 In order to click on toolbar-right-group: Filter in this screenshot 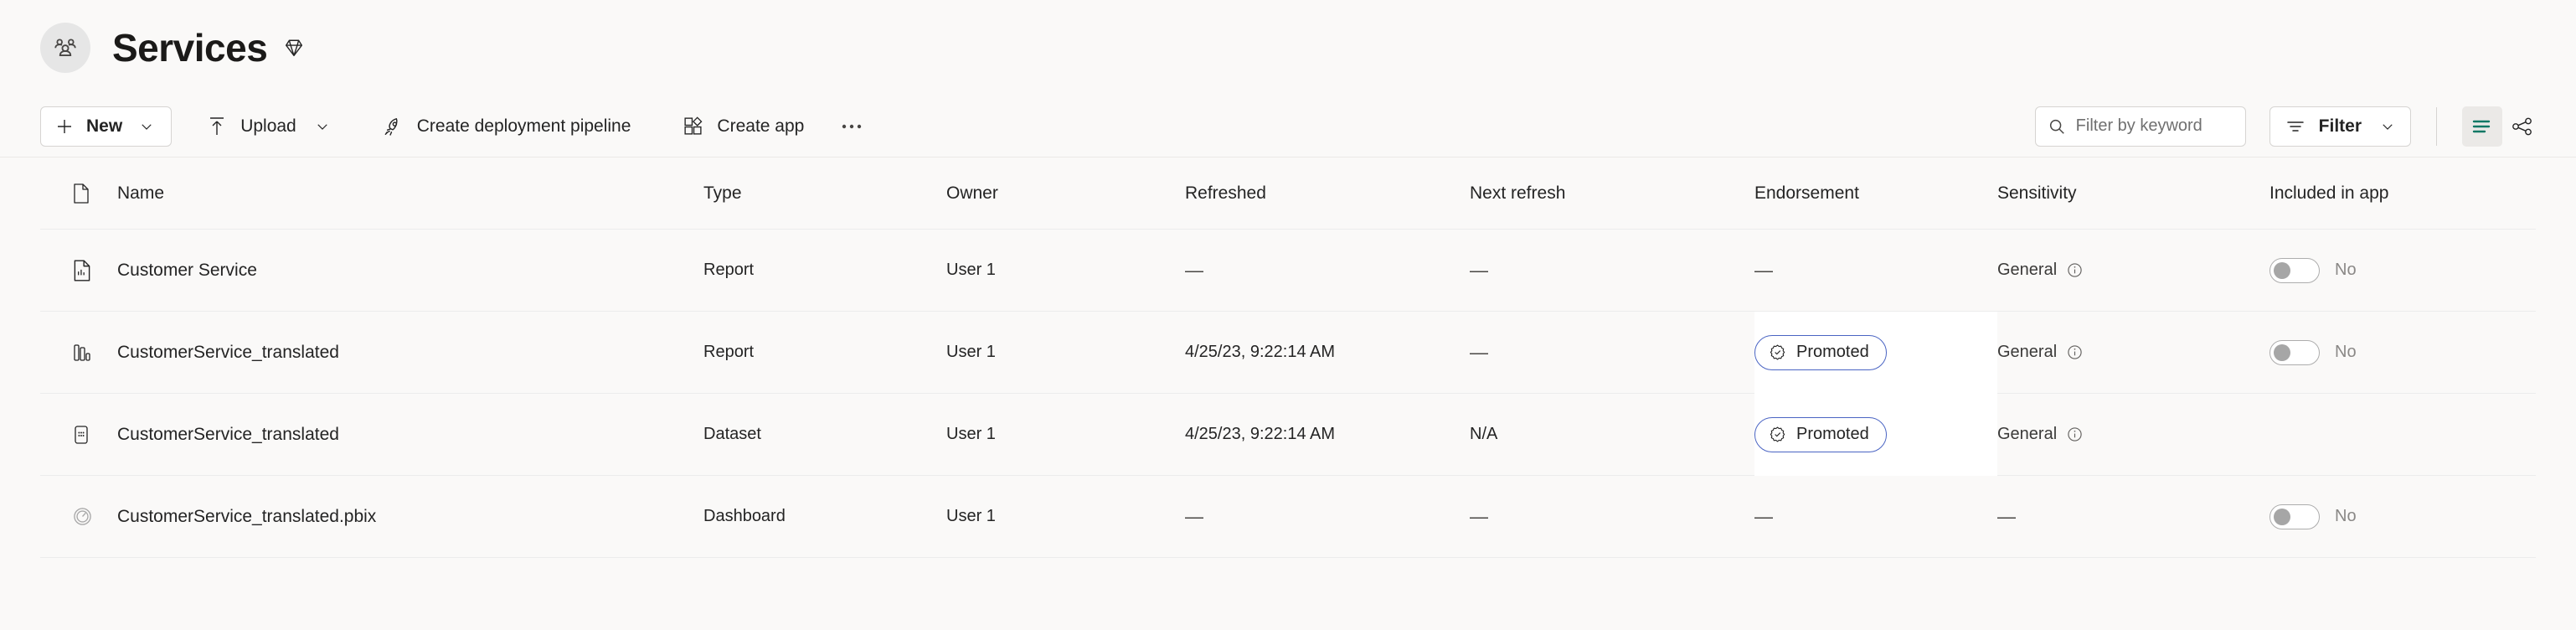, I will do `click(2288, 126)`.